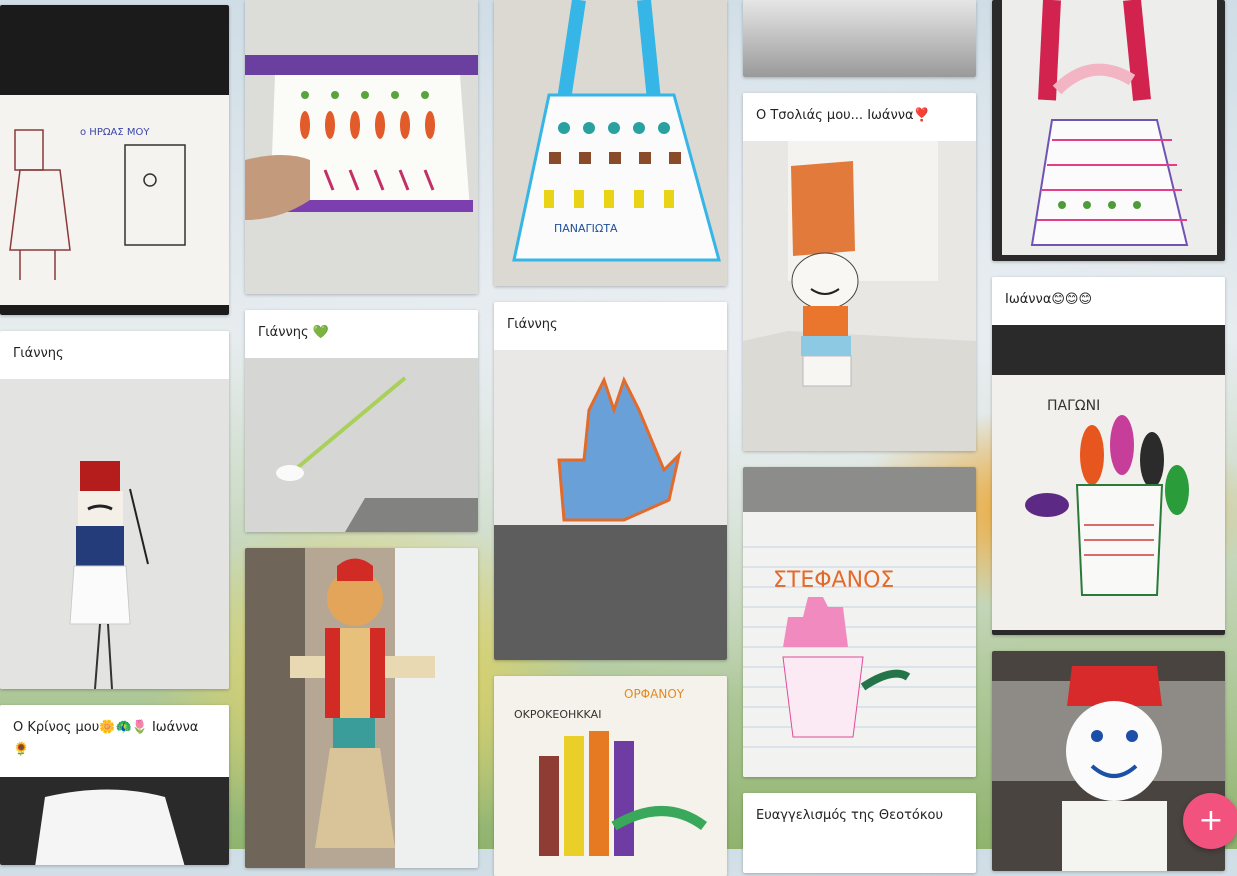 The width and height of the screenshot is (1237, 876). What do you see at coordinates (115, 132) in the screenshot?
I see `drawing-text-heroes: ο ΗΡΩΑΣ ΜΟΥ` at bounding box center [115, 132].